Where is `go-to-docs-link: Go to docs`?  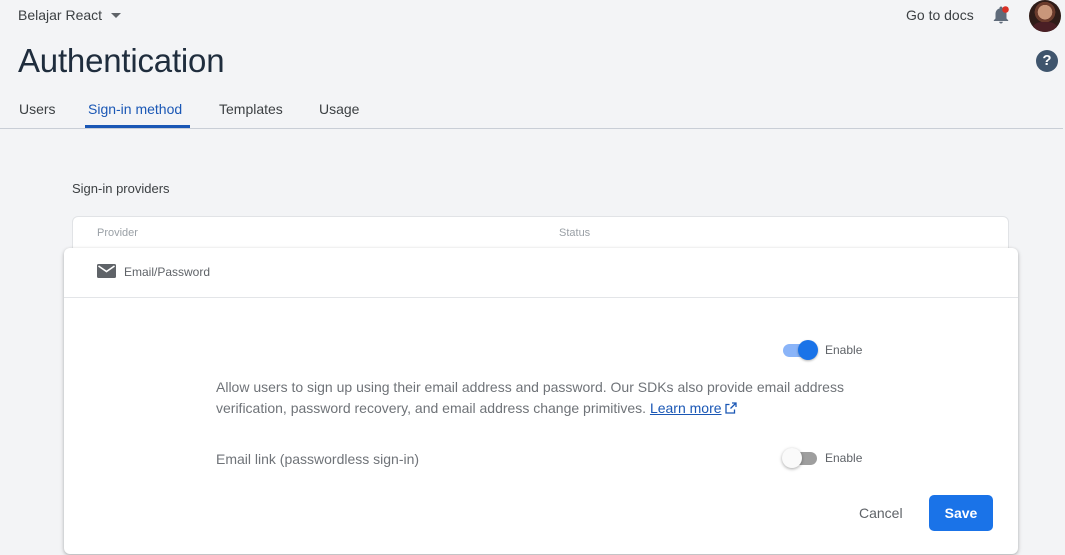 go-to-docs-link: Go to docs is located at coordinates (940, 15).